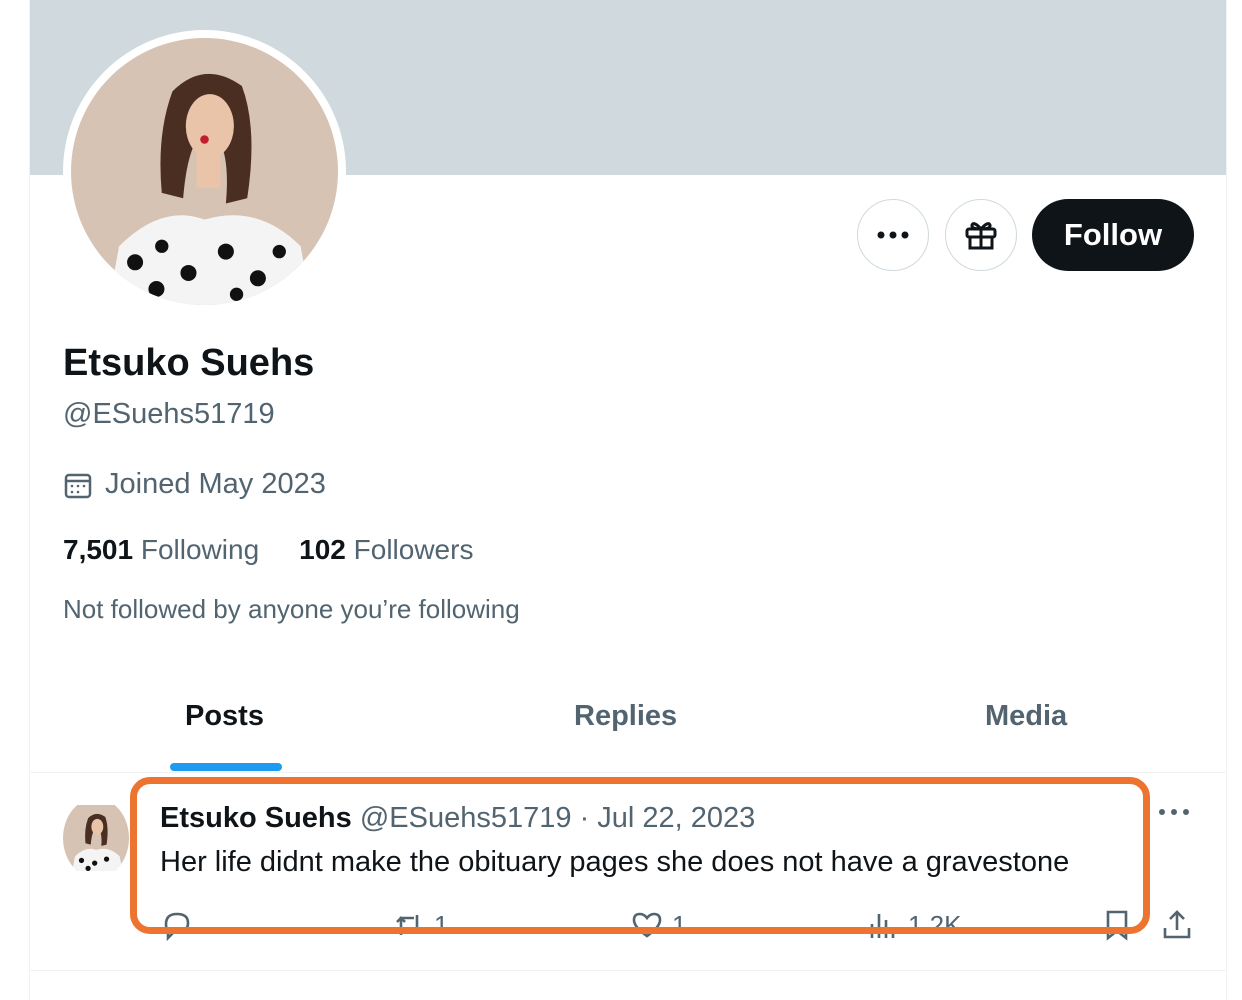 The width and height of the screenshot is (1242, 1000). I want to click on tab-replies: Replies, so click(625, 716).